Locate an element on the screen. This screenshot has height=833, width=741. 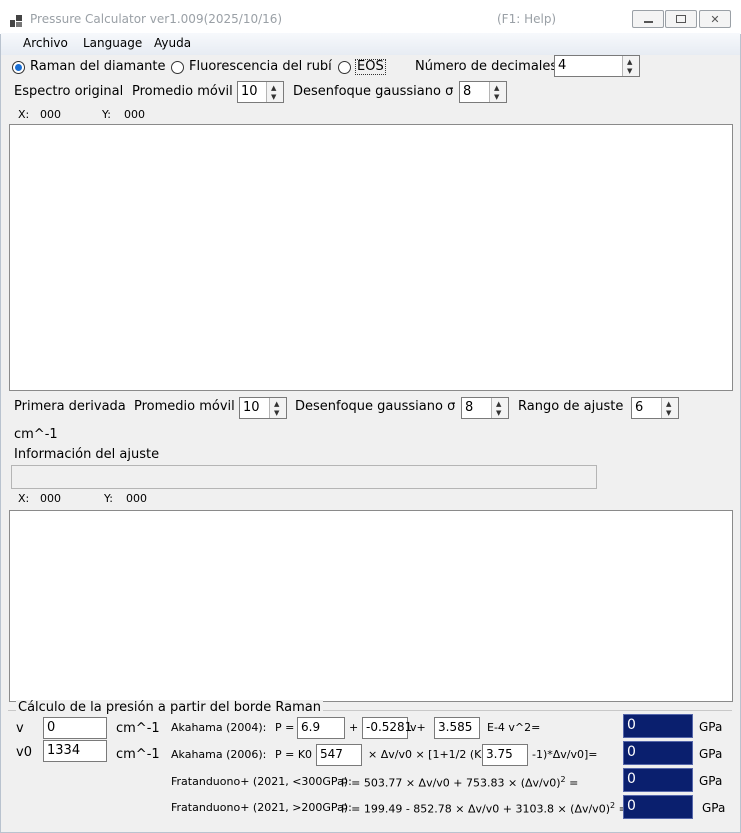
maximize-button is located at coordinates (681, 19).